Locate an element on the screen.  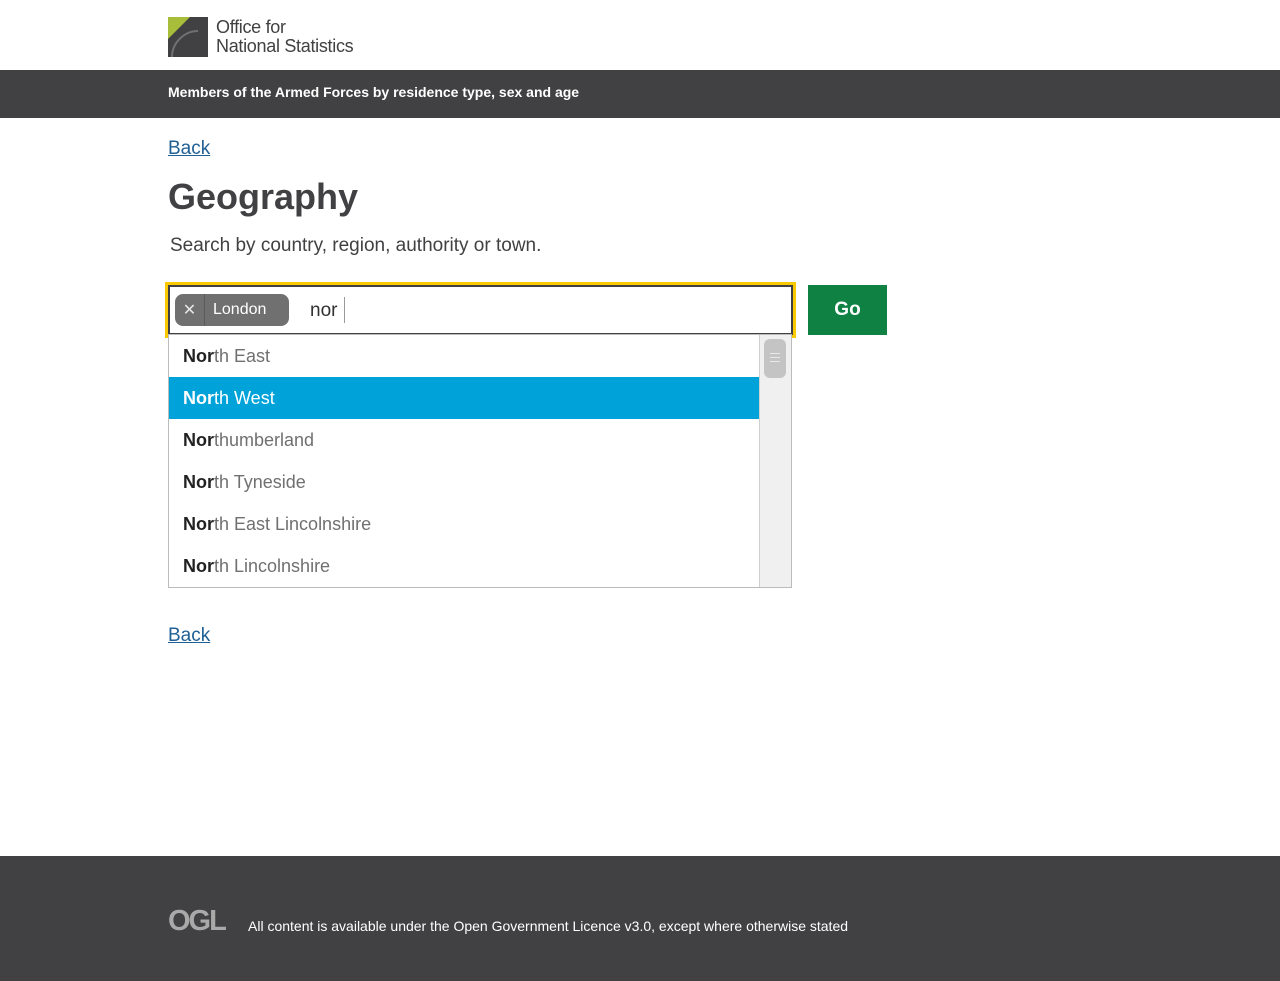
ogl-logo-text: OGL is located at coordinates (197, 920).